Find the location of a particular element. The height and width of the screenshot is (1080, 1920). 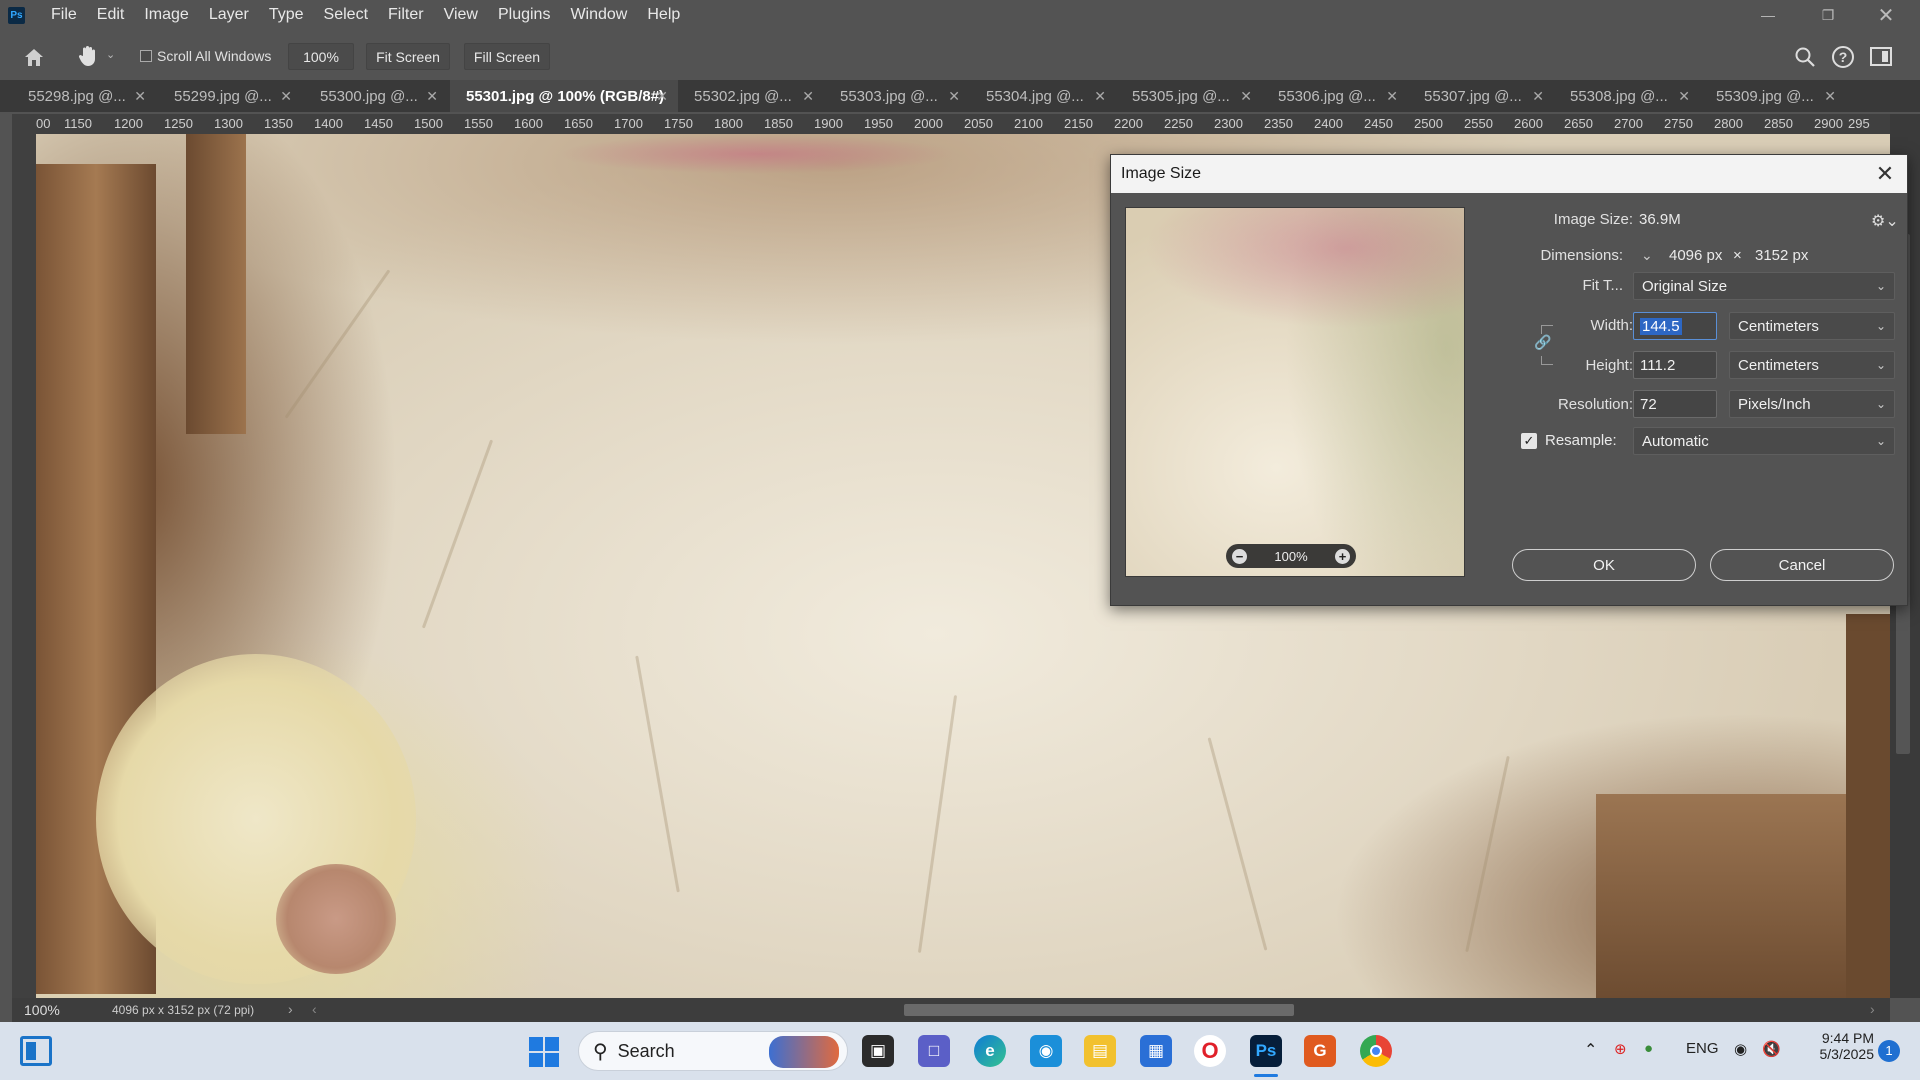

width-unit-select: Centimeters ⌄ is located at coordinates (1812, 326).